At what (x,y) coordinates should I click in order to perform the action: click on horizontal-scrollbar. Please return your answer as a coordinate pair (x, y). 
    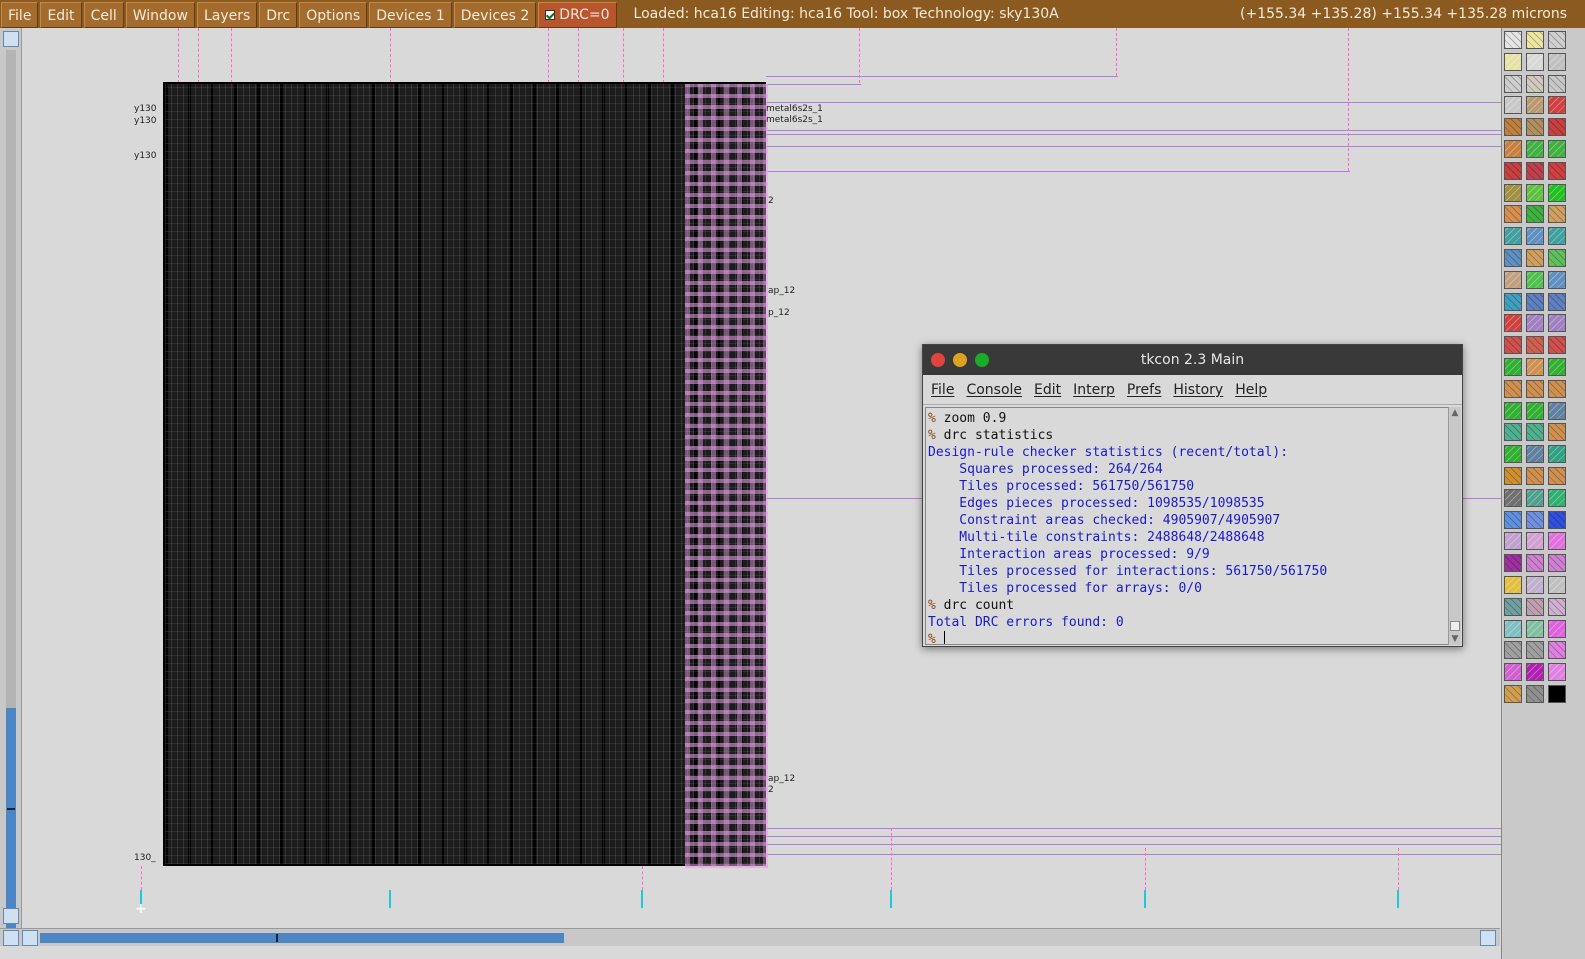
    Looking at the image, I should click on (750, 937).